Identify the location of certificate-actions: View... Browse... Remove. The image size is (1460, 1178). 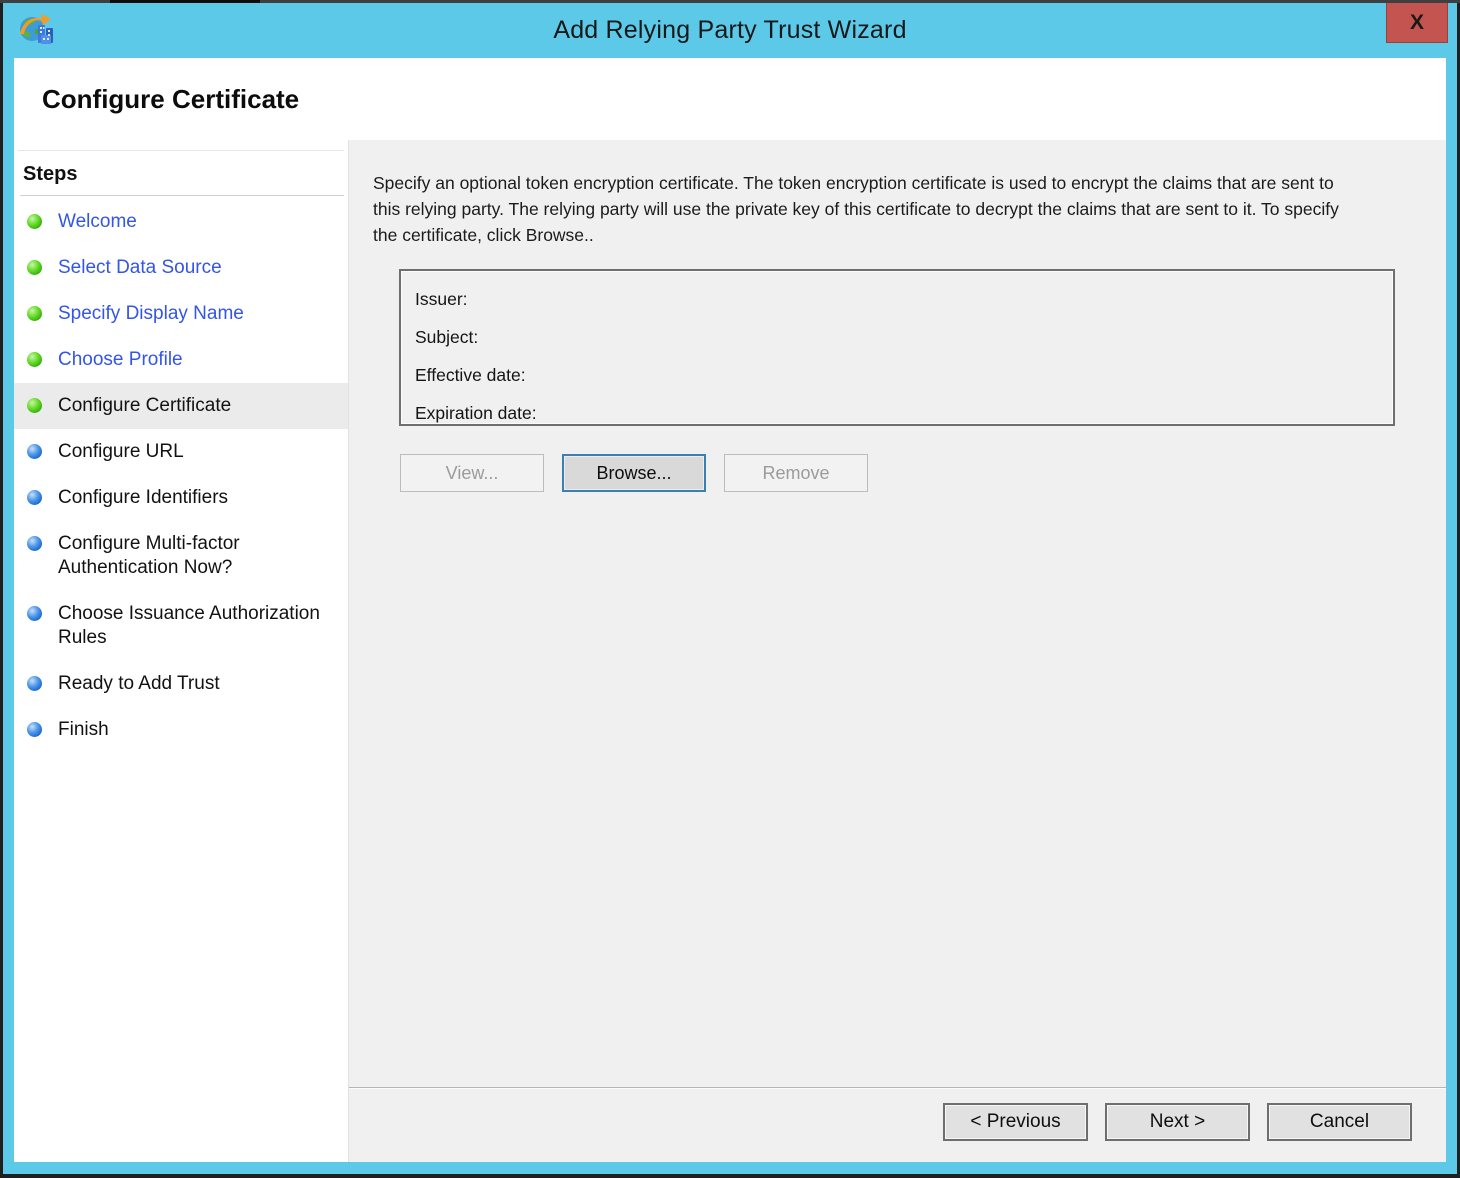
(911, 473).